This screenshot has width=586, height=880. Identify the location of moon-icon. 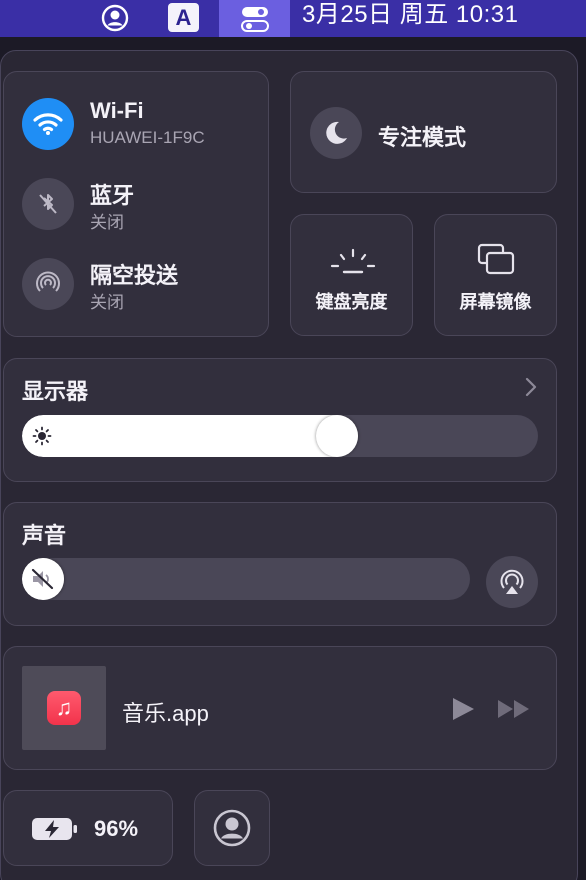
(336, 132).